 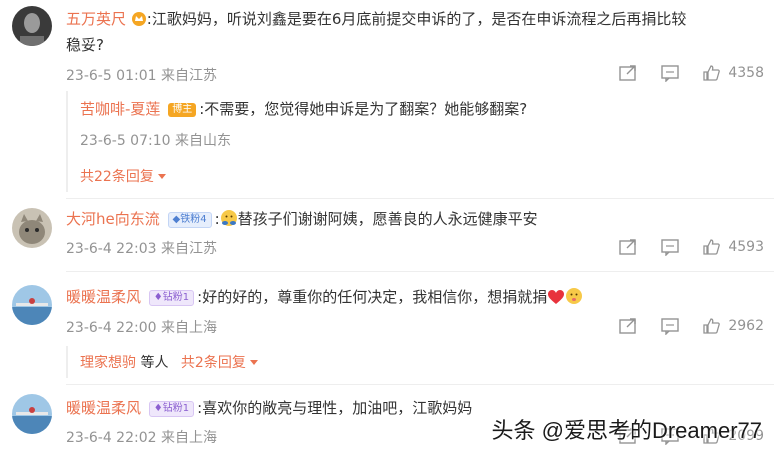 I want to click on like-count: 4593, so click(x=746, y=247).